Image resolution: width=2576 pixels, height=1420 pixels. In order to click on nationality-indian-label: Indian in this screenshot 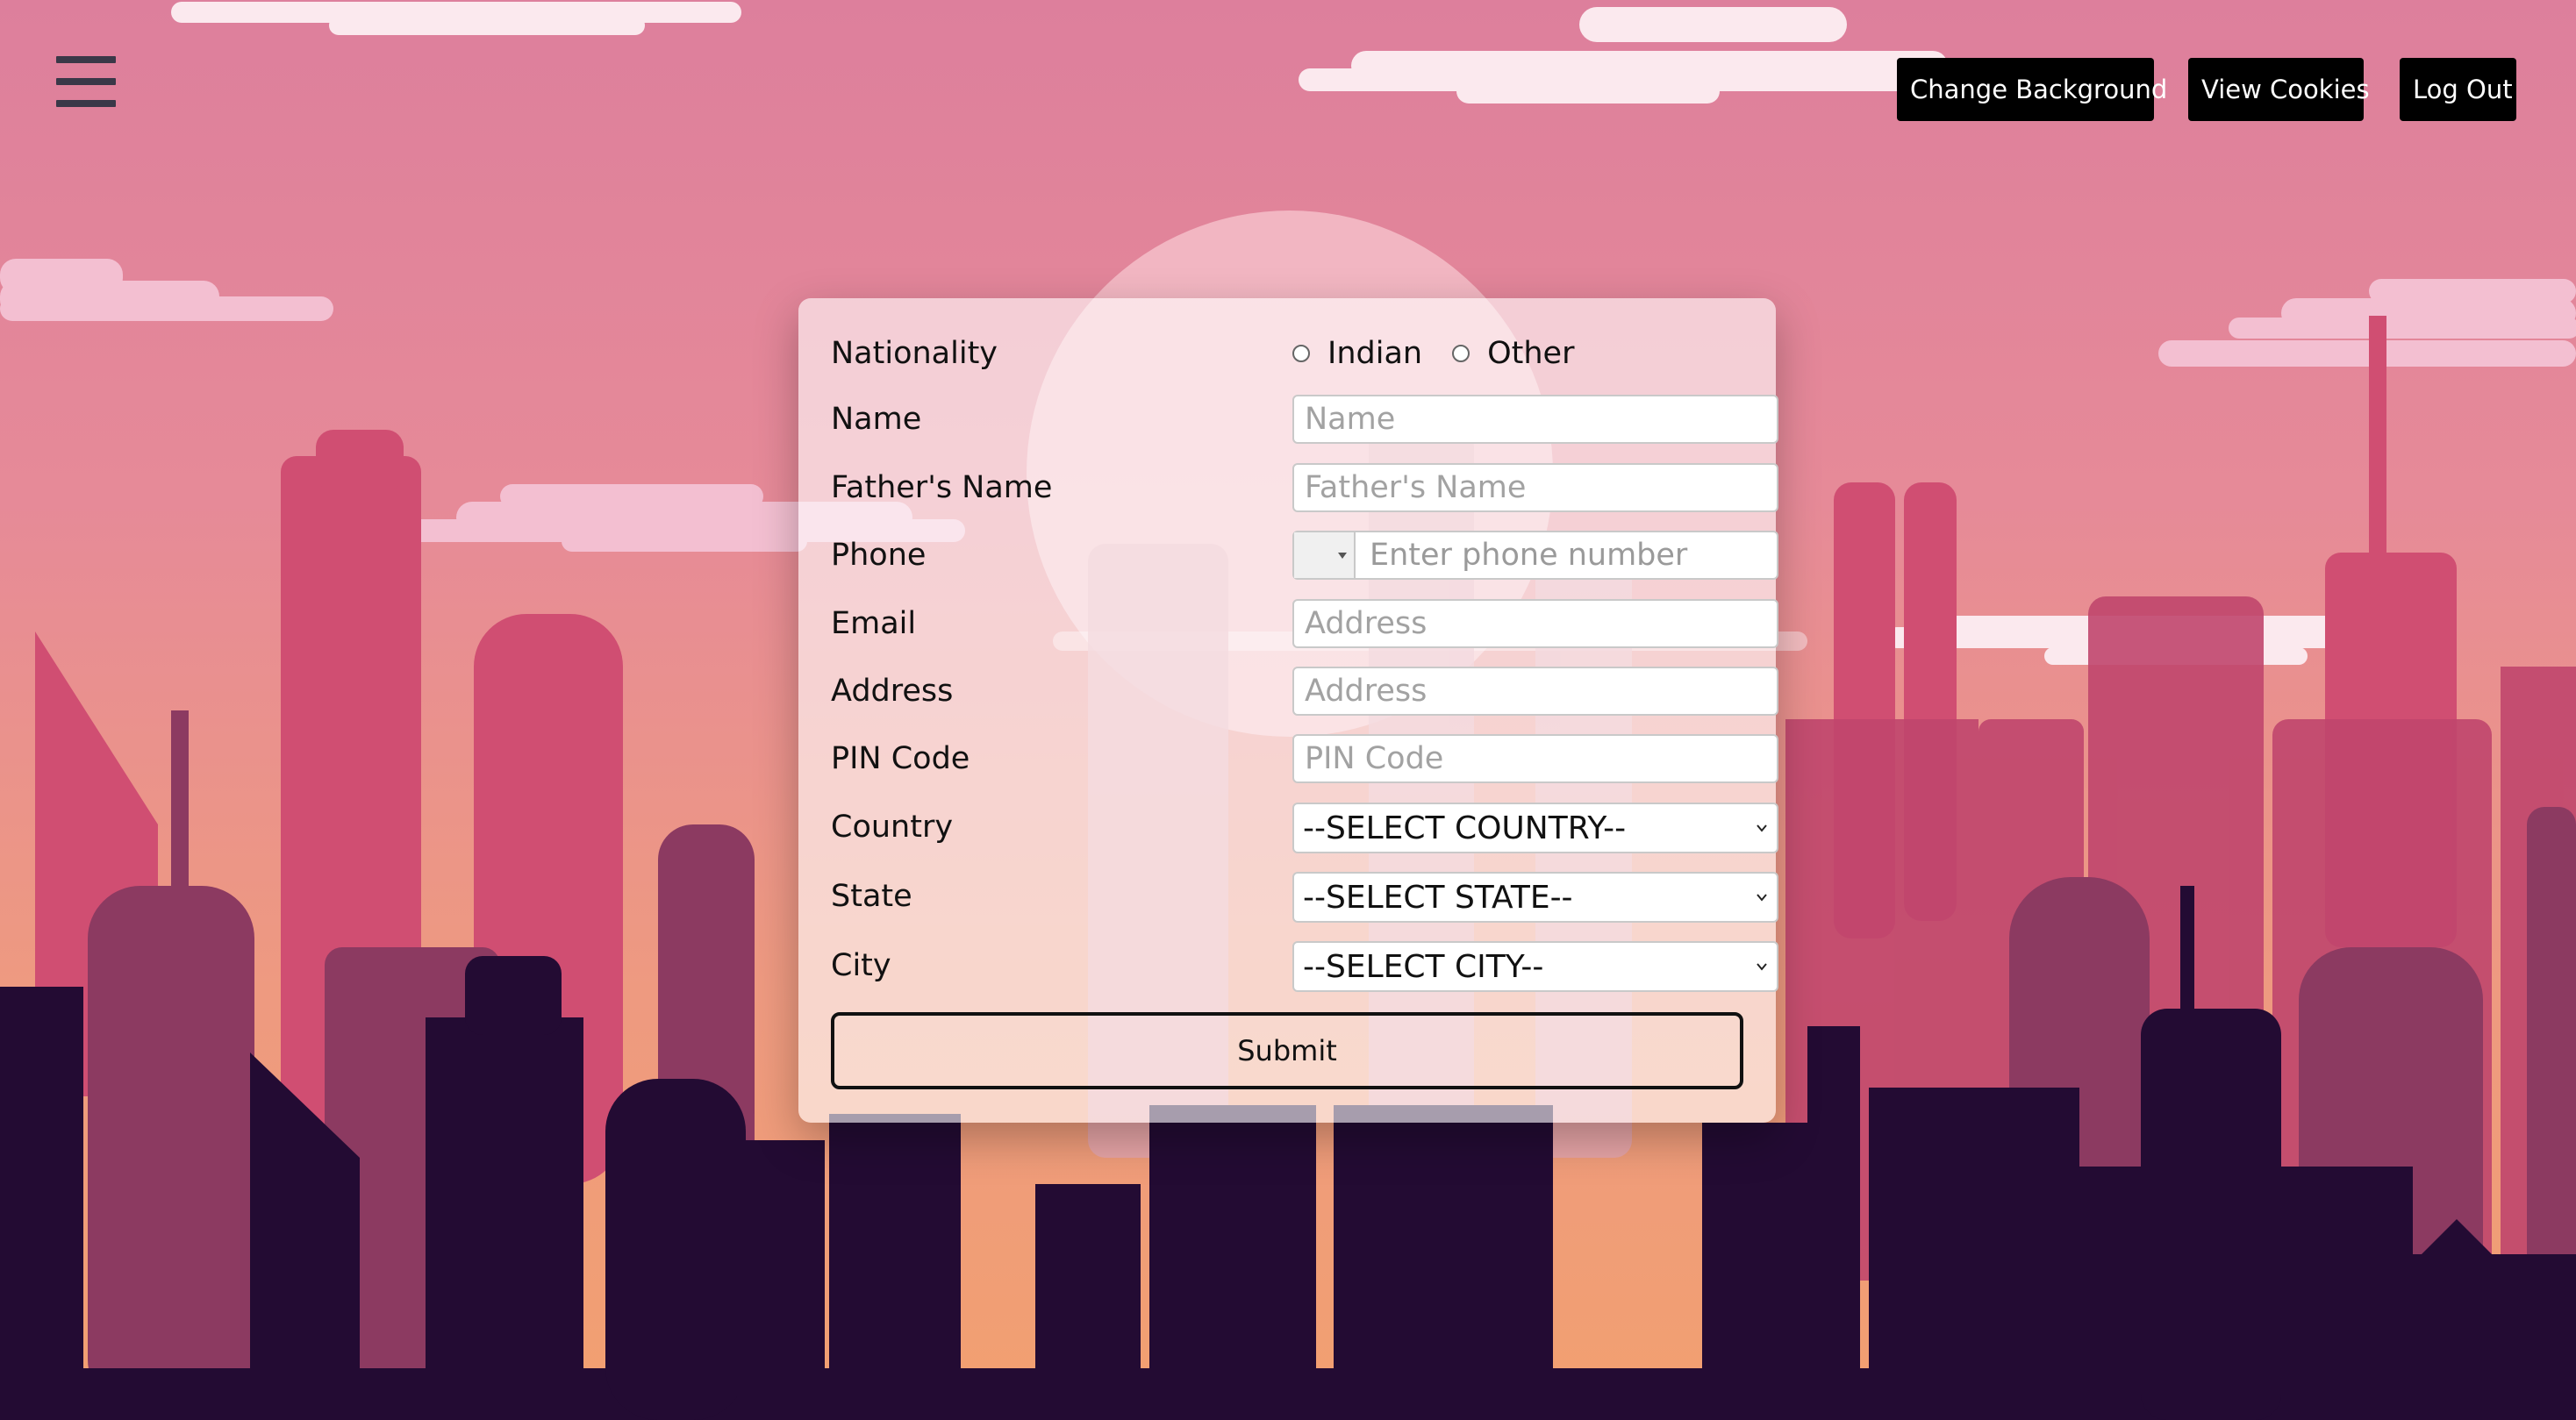, I will do `click(1375, 353)`.